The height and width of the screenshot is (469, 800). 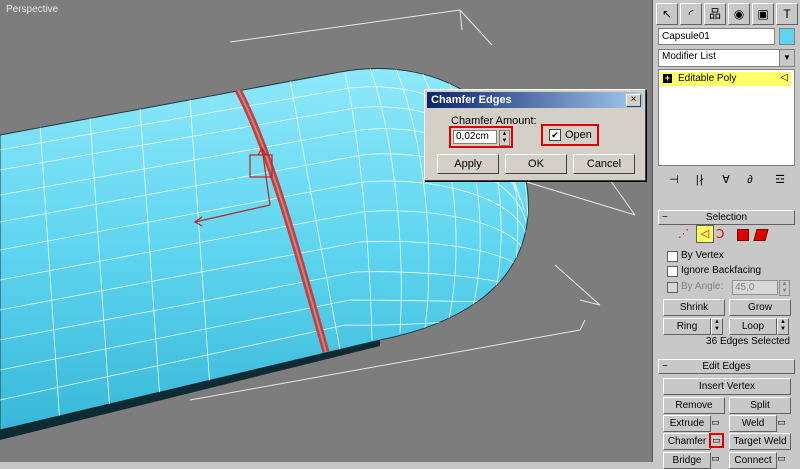 What do you see at coordinates (535, 100) in the screenshot?
I see `dialog-titlebar: Chamfer Edges ×` at bounding box center [535, 100].